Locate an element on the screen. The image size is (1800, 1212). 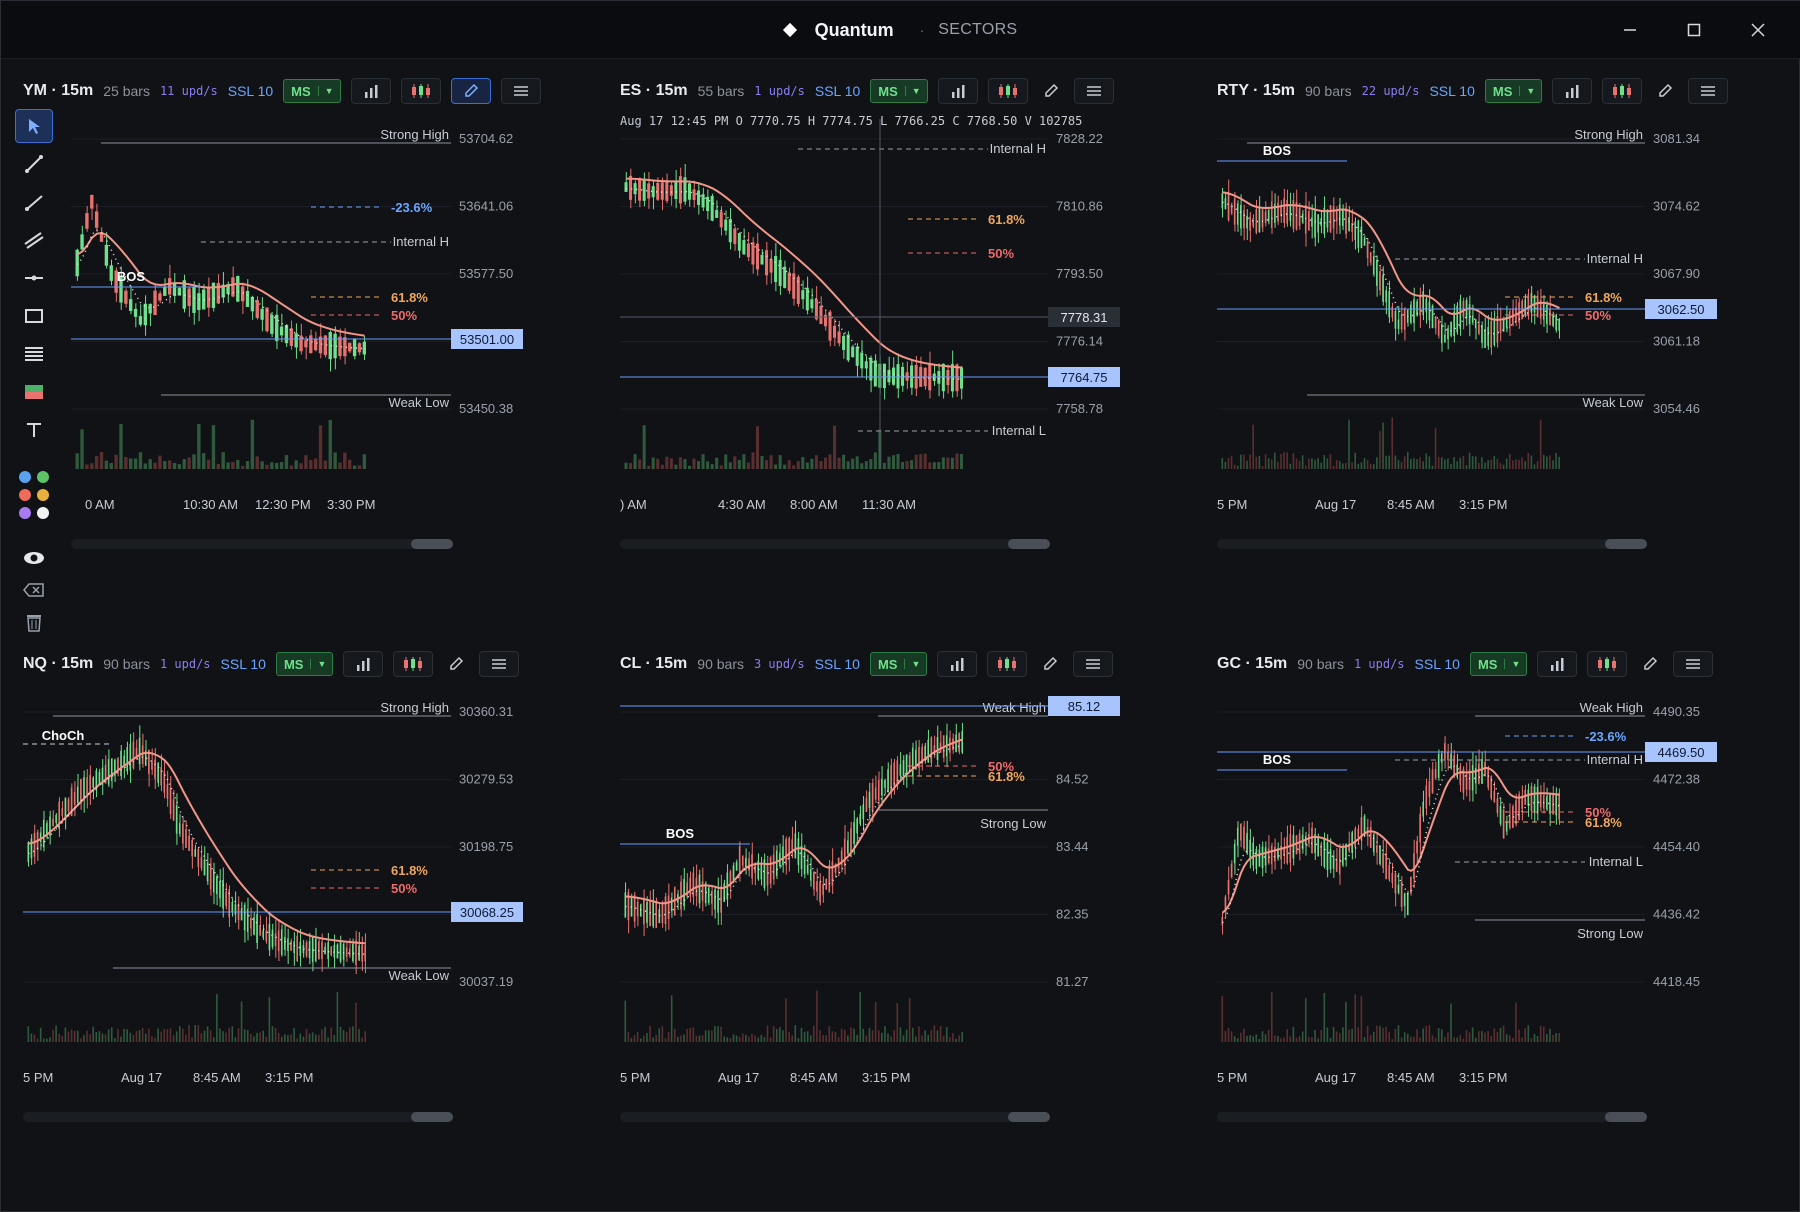
cursor-icon is located at coordinates (34, 126).